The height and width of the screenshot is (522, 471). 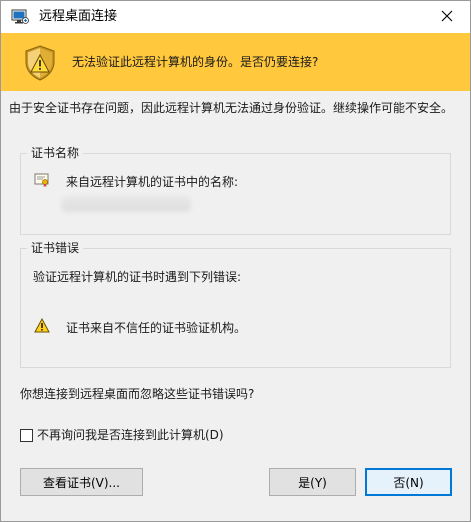 What do you see at coordinates (156, 328) in the screenshot?
I see `error-item: 证书来自不信任的证书验证机构。` at bounding box center [156, 328].